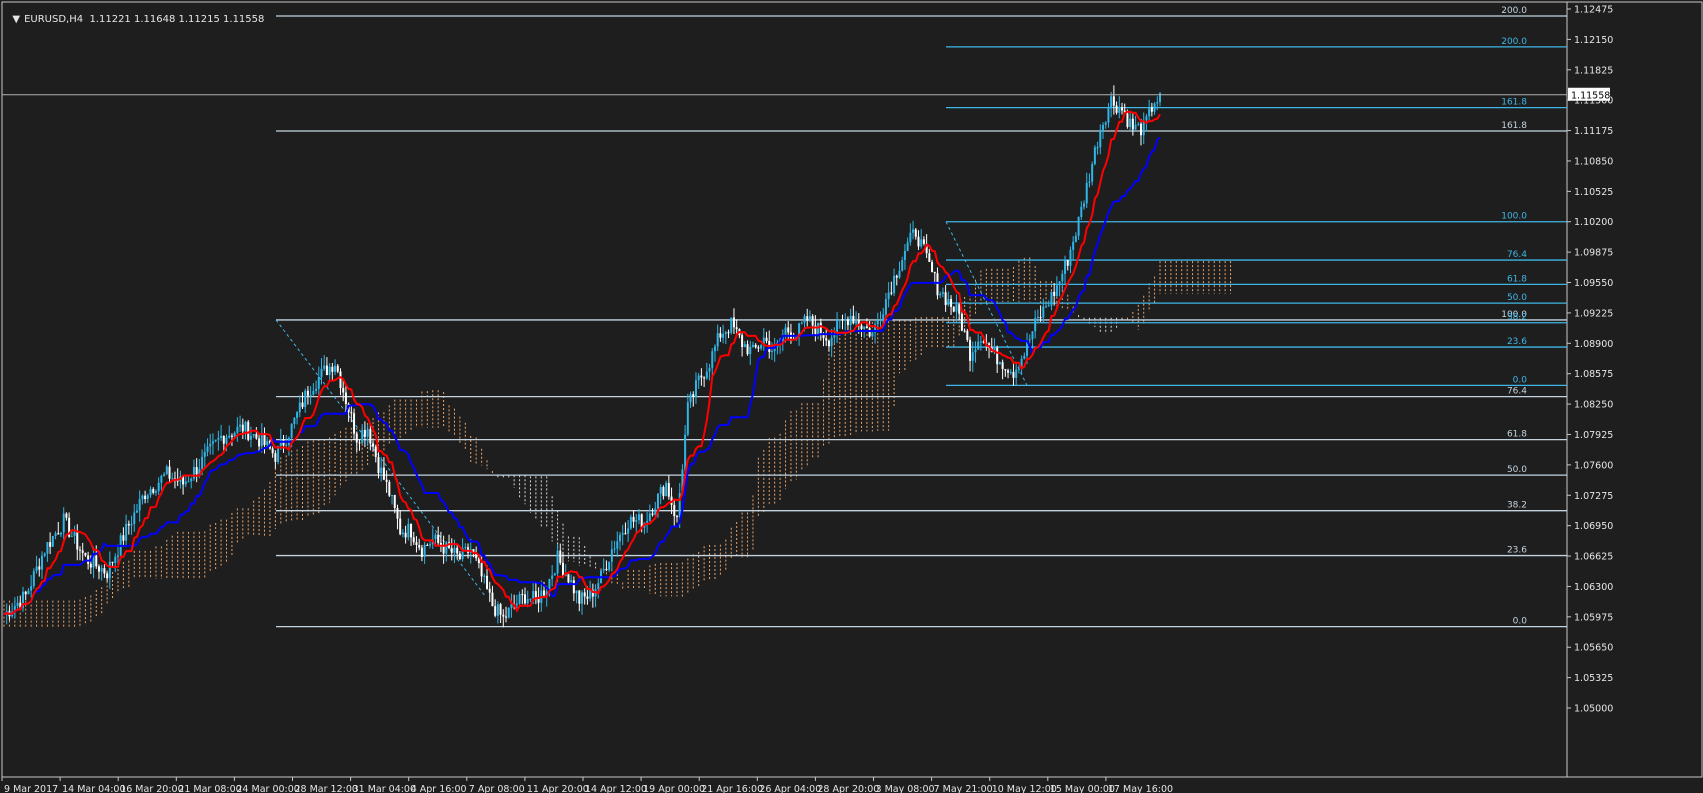 This screenshot has width=1703, height=793. I want to click on price-tick-label: 1.07600, so click(1593, 465).